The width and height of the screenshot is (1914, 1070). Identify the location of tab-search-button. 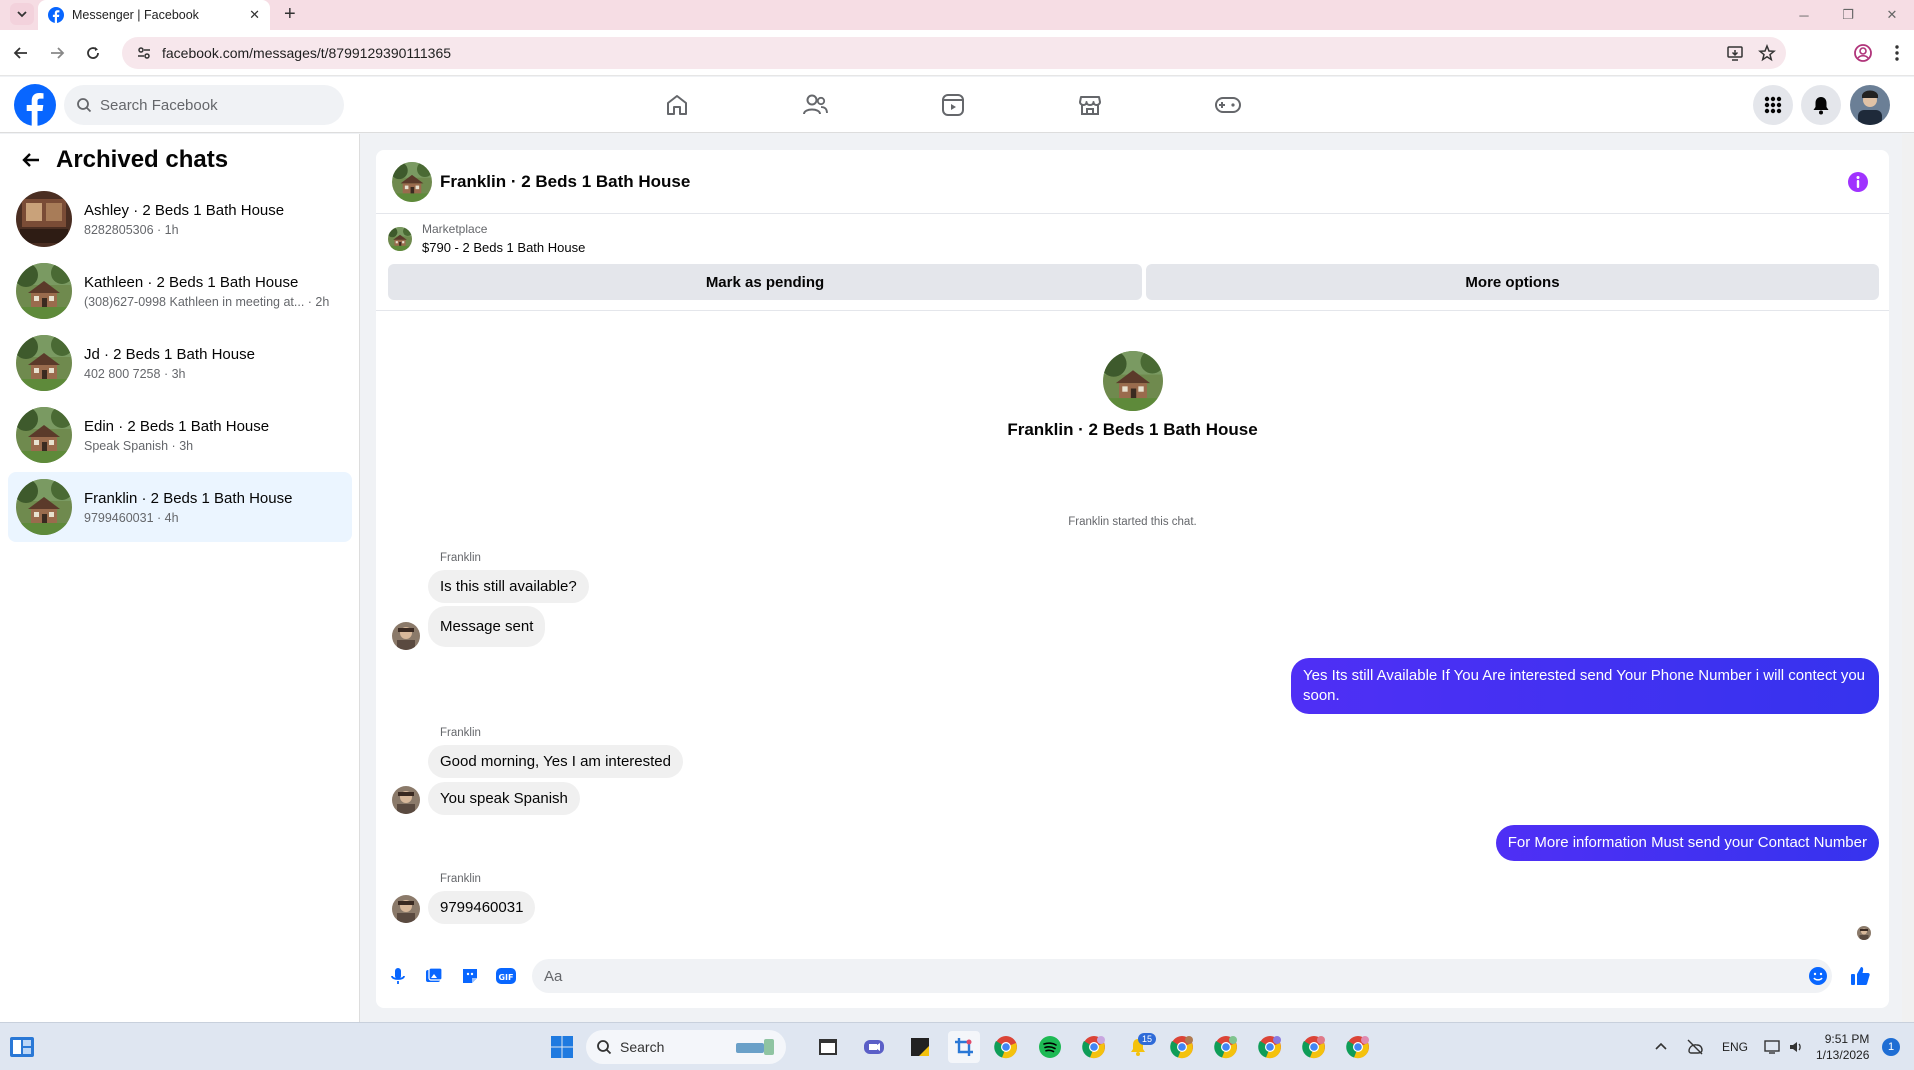
(22, 14).